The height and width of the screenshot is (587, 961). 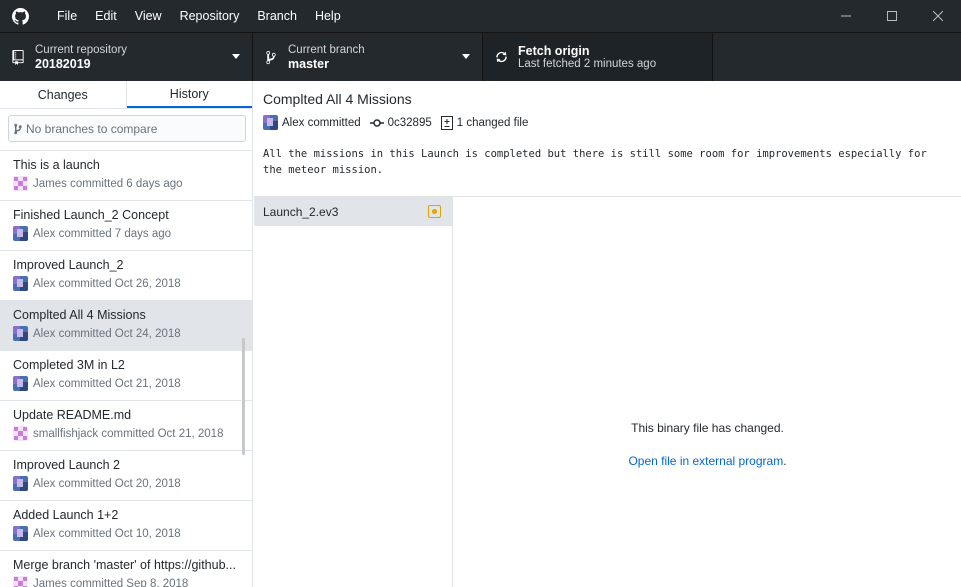 I want to click on commit-summary: Completed 3M in L2, so click(x=69, y=365).